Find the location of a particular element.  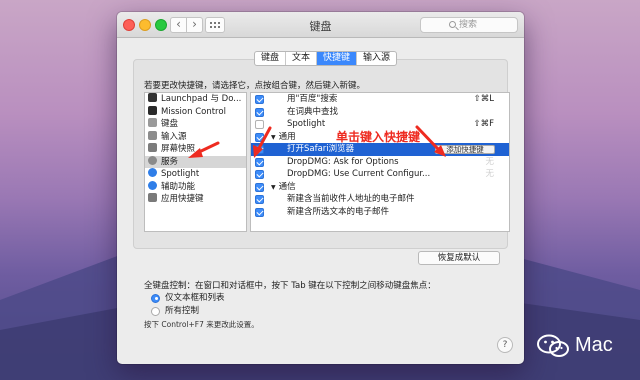

shortcut-row: 用"百度"搜索 ⇧⌘L is located at coordinates (380, 99).